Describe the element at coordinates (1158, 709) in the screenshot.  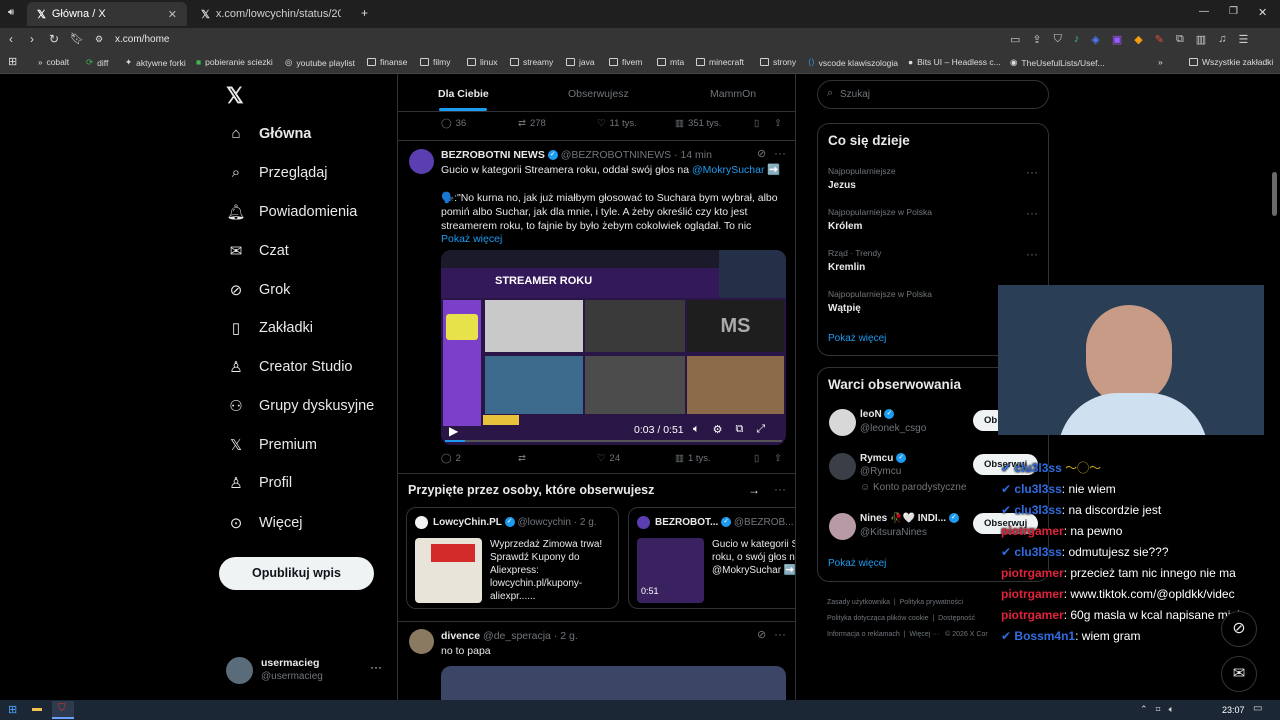
I see `network-icon: ⌗` at that location.